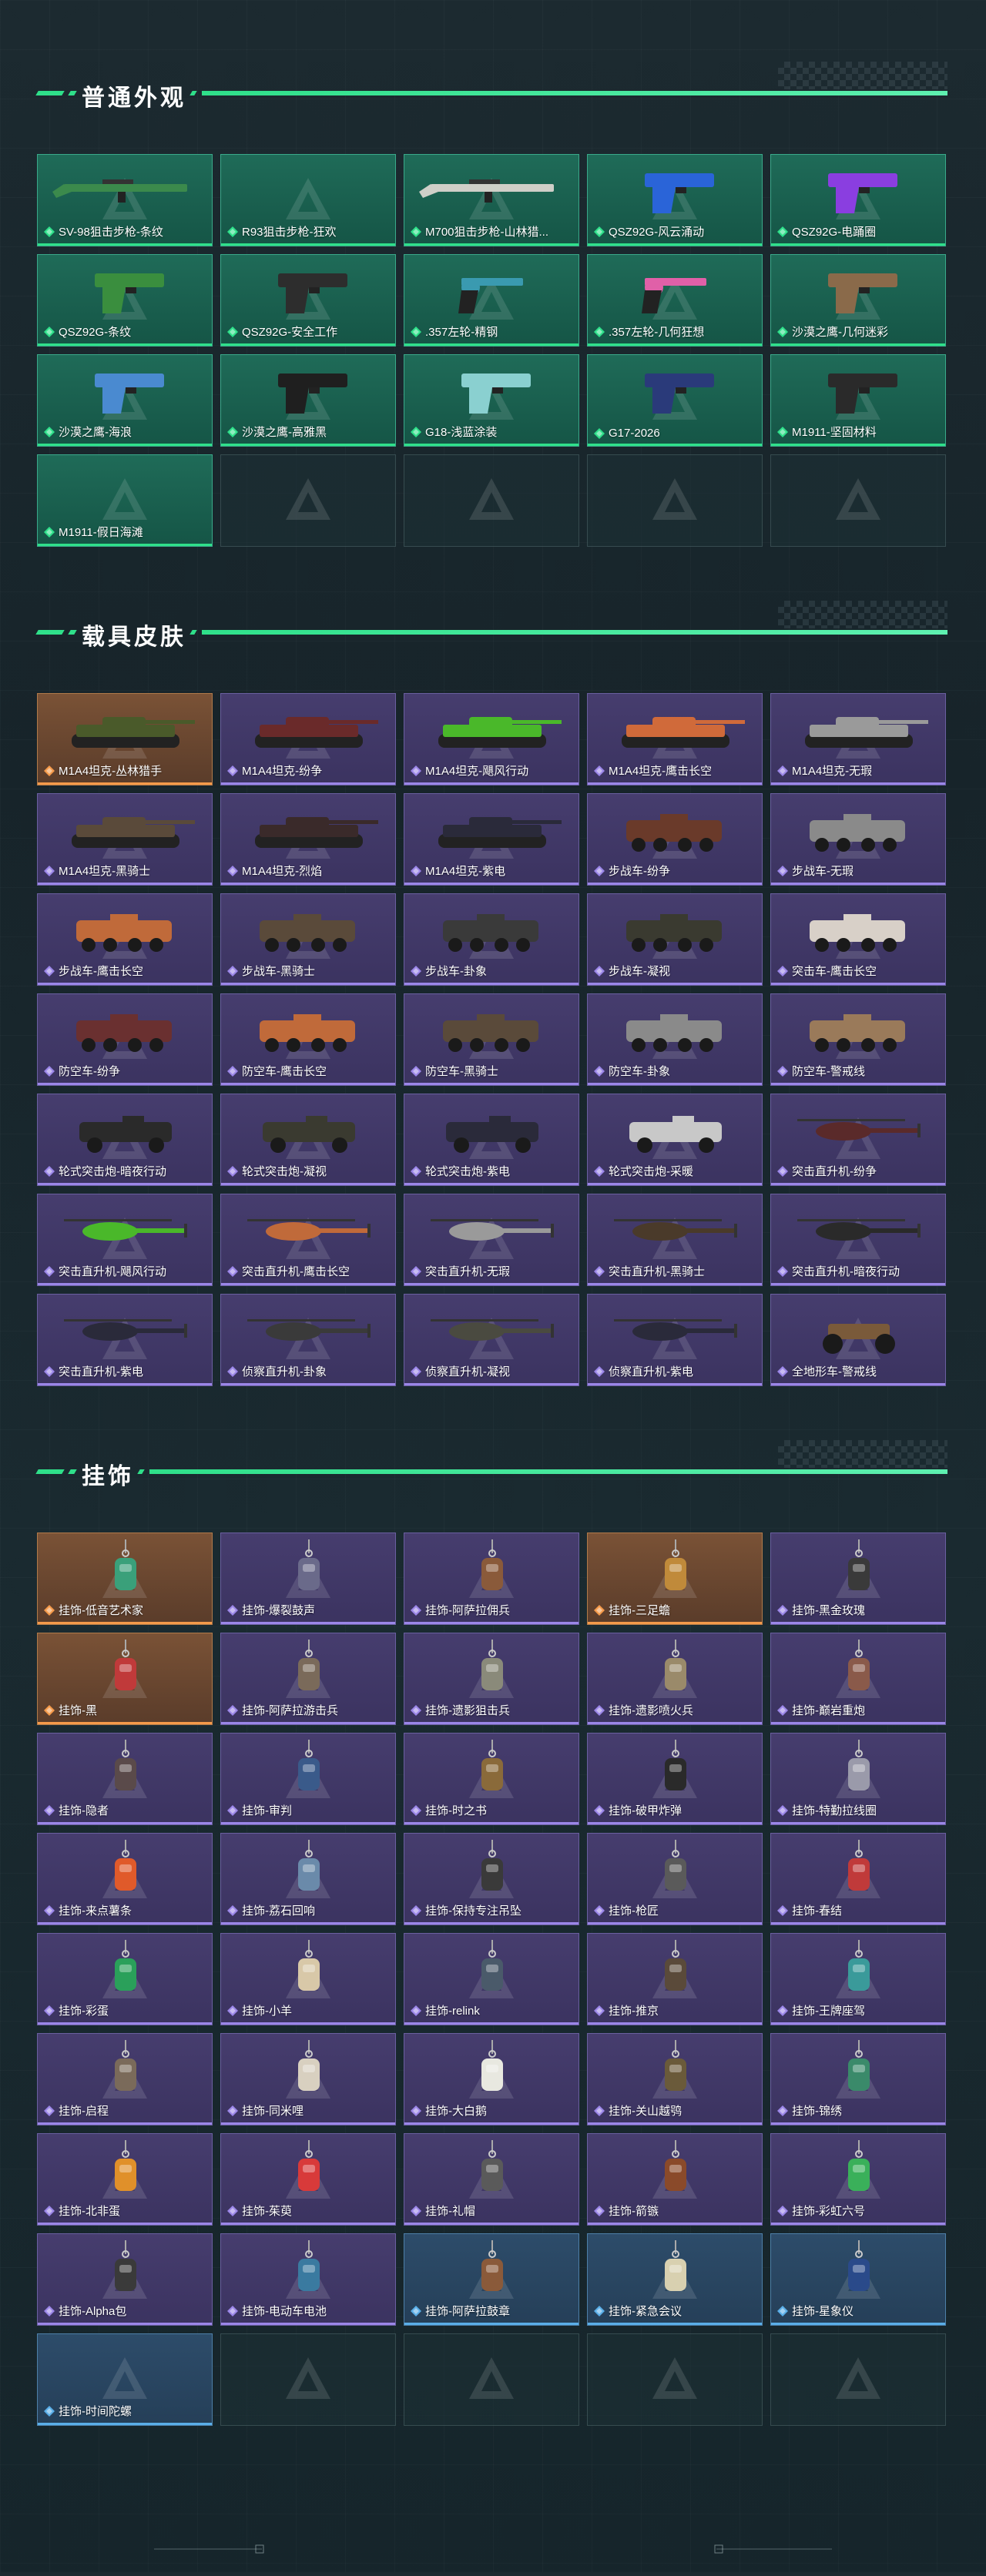 The image size is (986, 2576). I want to click on item-card: 挂饰-保持专注吊坠, so click(491, 1879).